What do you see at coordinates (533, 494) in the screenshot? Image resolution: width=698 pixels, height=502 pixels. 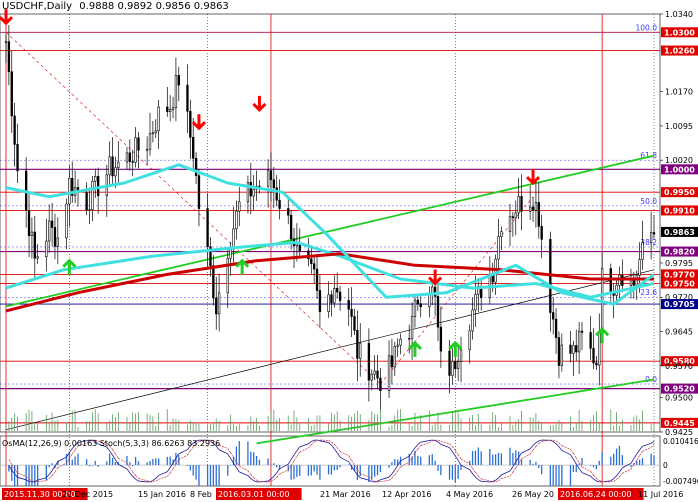 I see `date-axis-label: 26 May 20` at bounding box center [533, 494].